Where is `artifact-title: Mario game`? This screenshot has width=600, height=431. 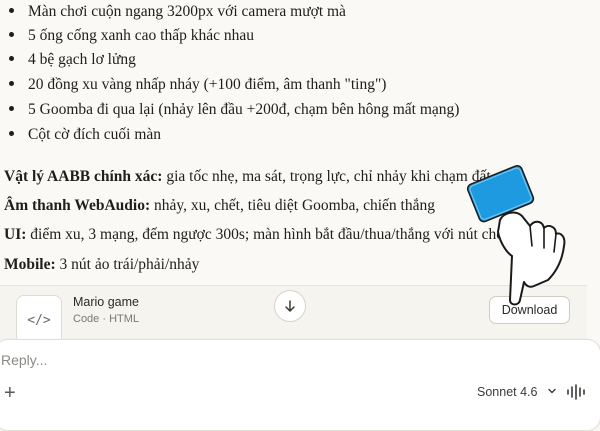
artifact-title: Mario game is located at coordinates (106, 302).